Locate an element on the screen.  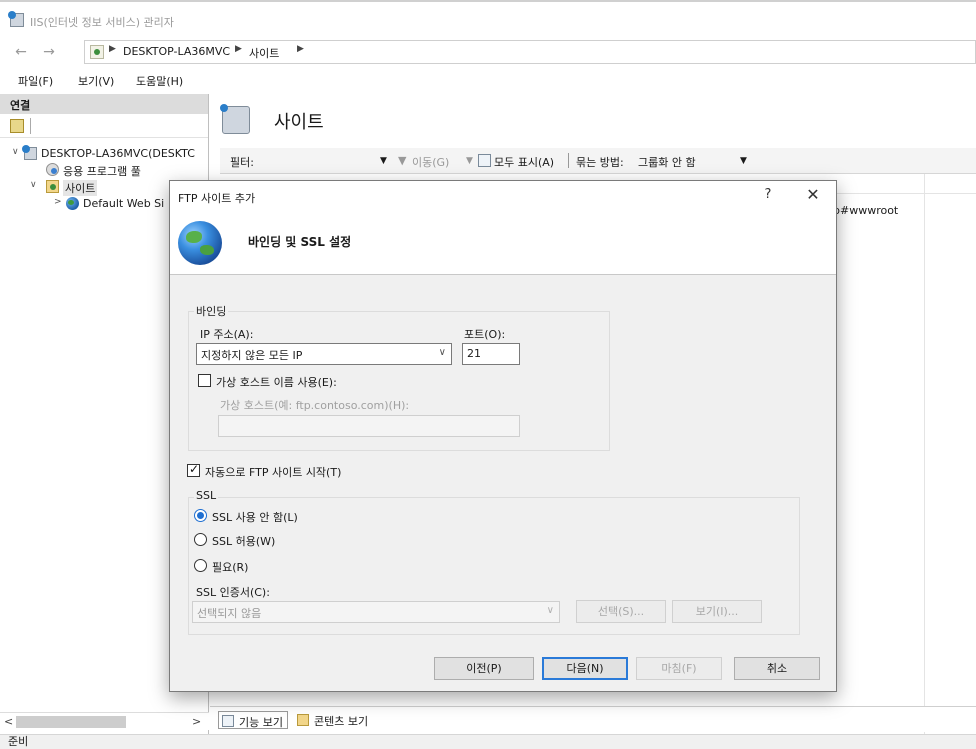
ssl-allow-radio is located at coordinates (200, 539).